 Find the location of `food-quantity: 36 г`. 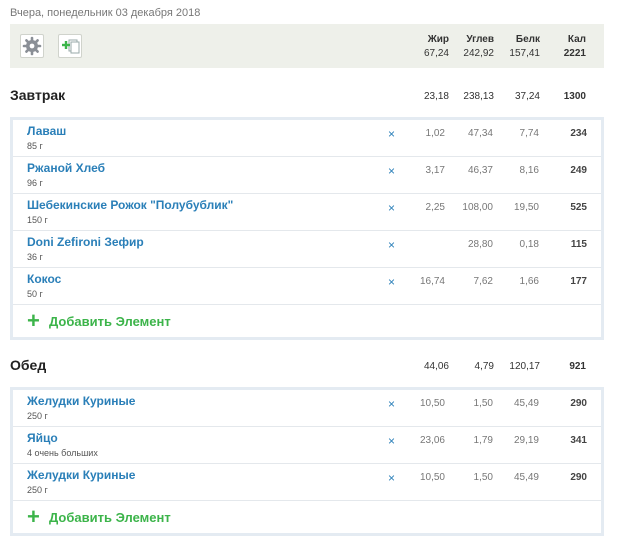

food-quantity: 36 г is located at coordinates (35, 257).